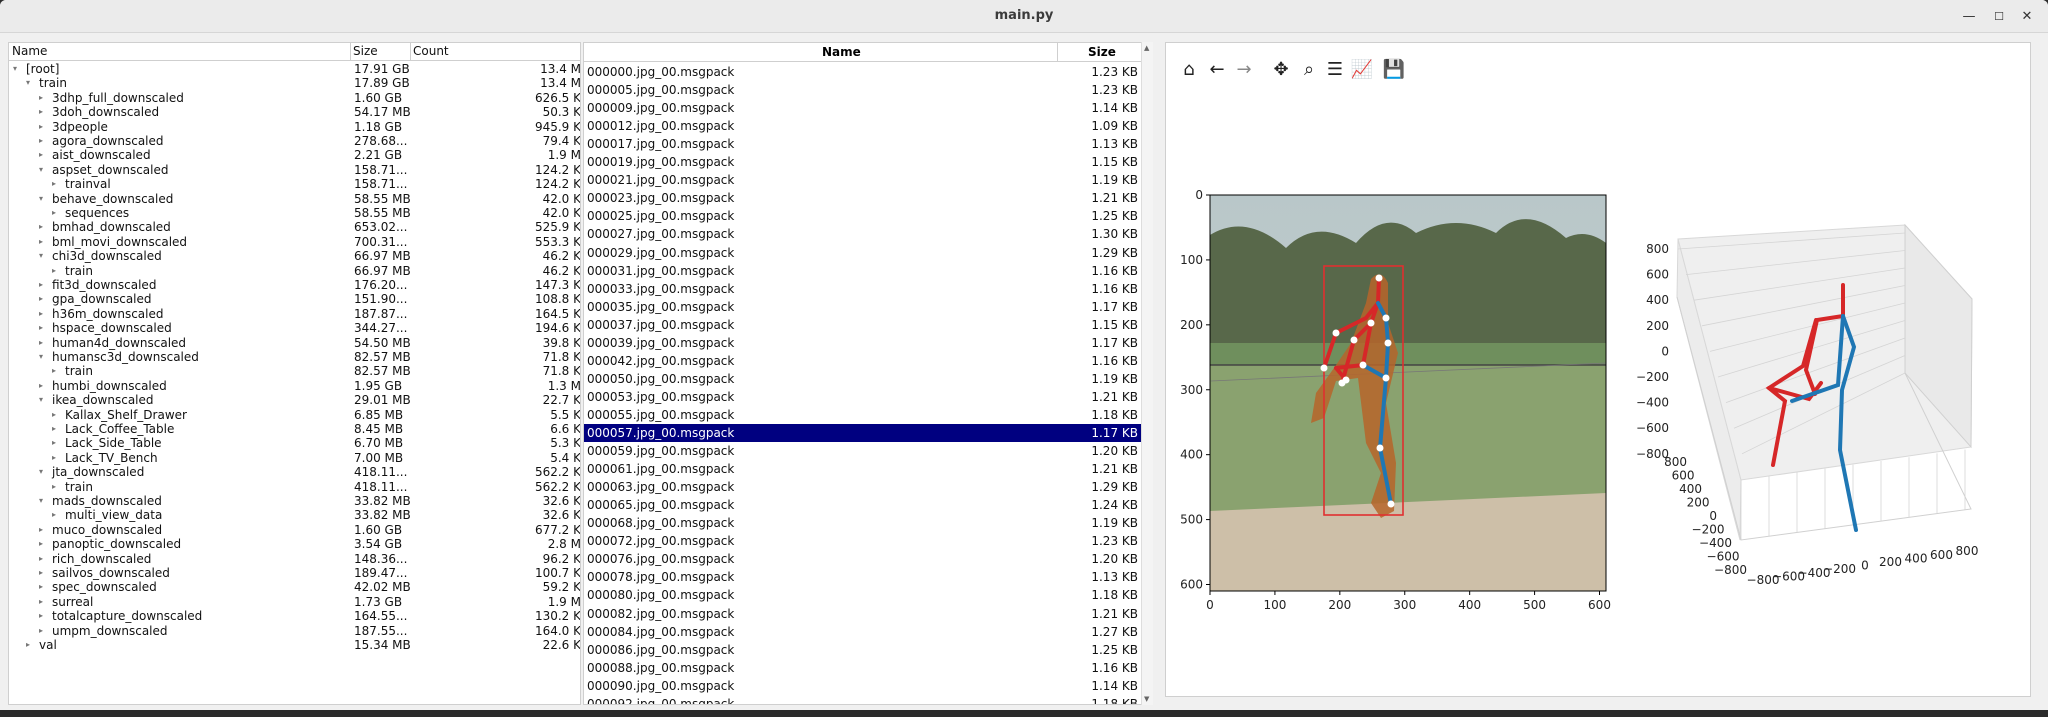 The width and height of the screenshot is (2048, 717). What do you see at coordinates (294, 544) in the screenshot?
I see `tree-row: ▸ panoptic_downscaled 3.54 GB 2.8 M` at bounding box center [294, 544].